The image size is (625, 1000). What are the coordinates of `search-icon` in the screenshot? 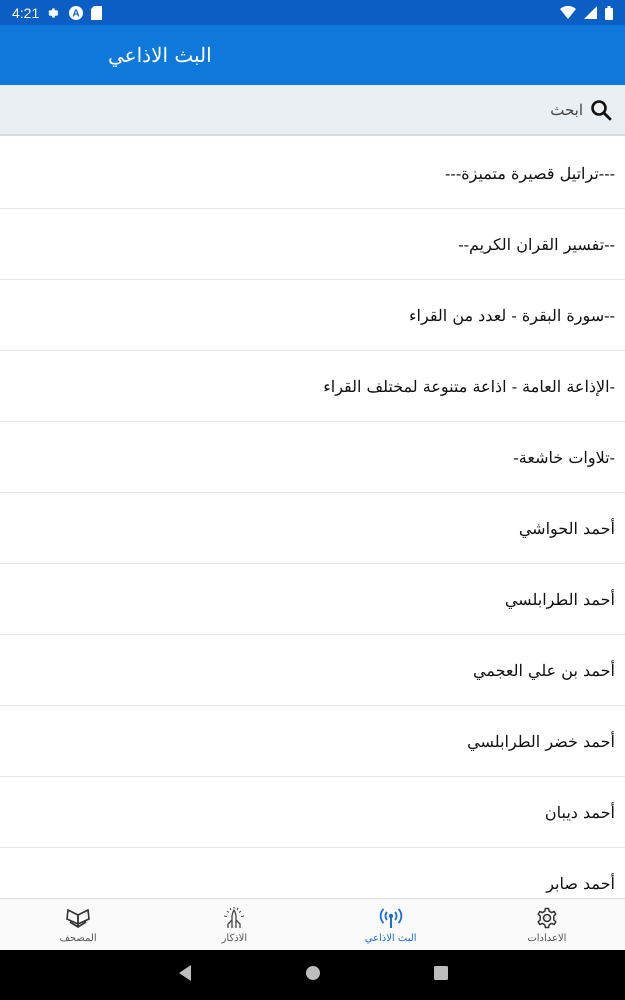 It's located at (601, 110).